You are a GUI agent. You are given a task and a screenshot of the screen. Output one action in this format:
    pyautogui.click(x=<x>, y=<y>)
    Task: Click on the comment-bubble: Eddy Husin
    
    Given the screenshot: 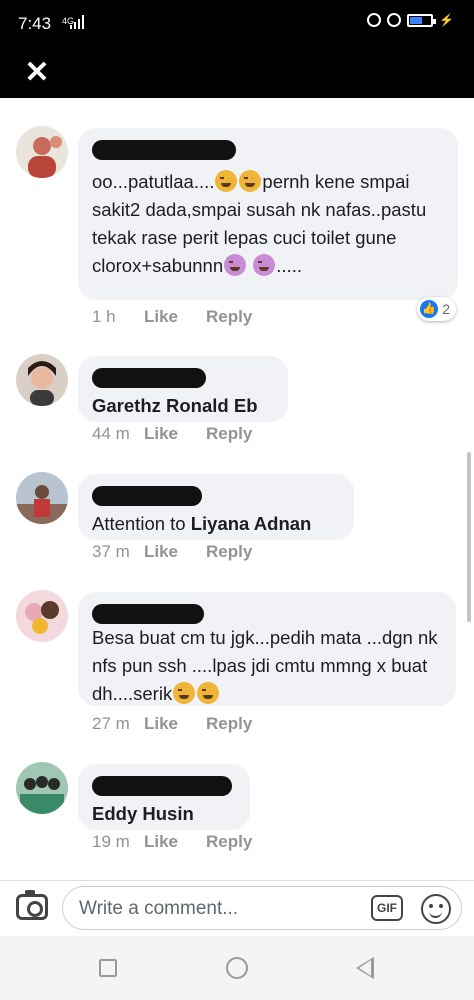 What is the action you would take?
    pyautogui.click(x=164, y=797)
    